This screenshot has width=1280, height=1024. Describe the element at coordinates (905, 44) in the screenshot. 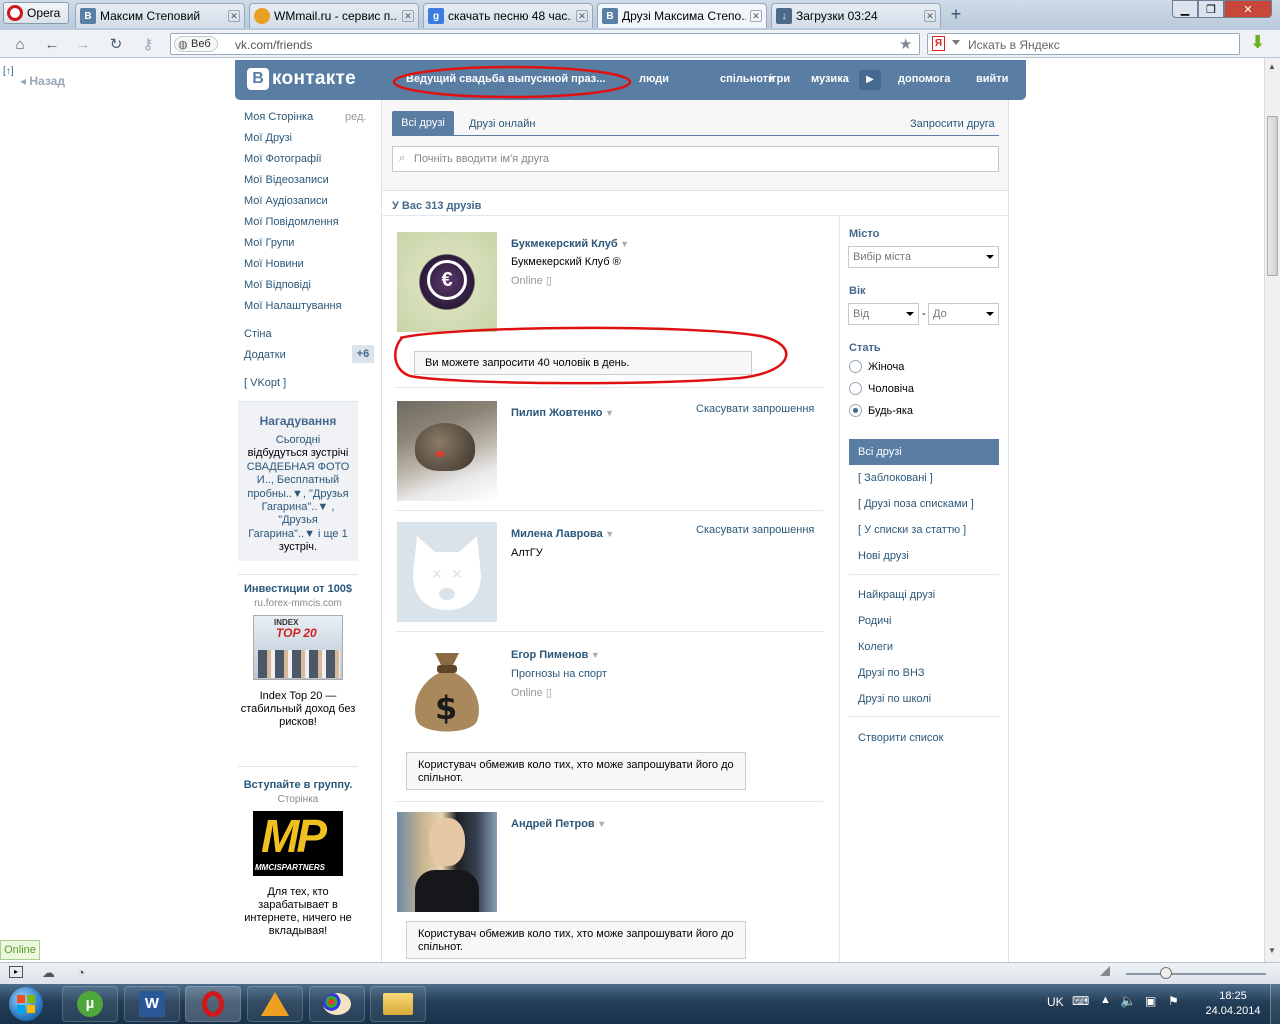

I see `bookmark-star-icon: ★` at that location.